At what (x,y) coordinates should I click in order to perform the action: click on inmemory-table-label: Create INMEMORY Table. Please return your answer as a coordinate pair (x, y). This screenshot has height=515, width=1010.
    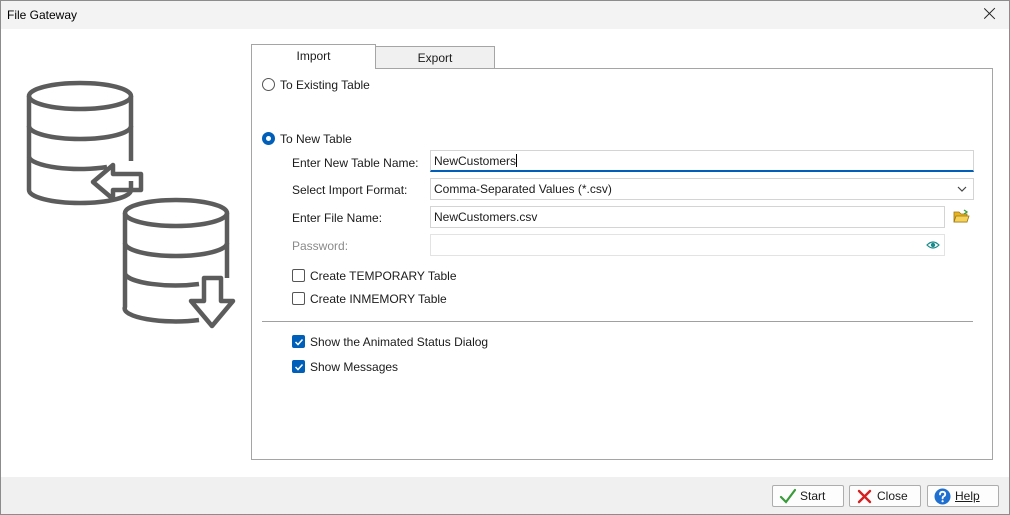
    Looking at the image, I should click on (378, 299).